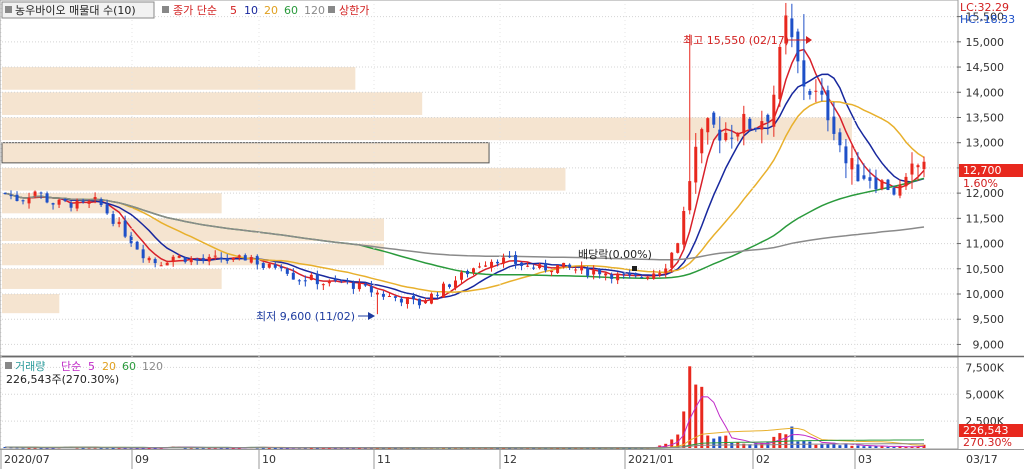 Image resolution: width=1024 pixels, height=473 pixels. I want to click on price-tick-label: 11,000, so click(985, 244).